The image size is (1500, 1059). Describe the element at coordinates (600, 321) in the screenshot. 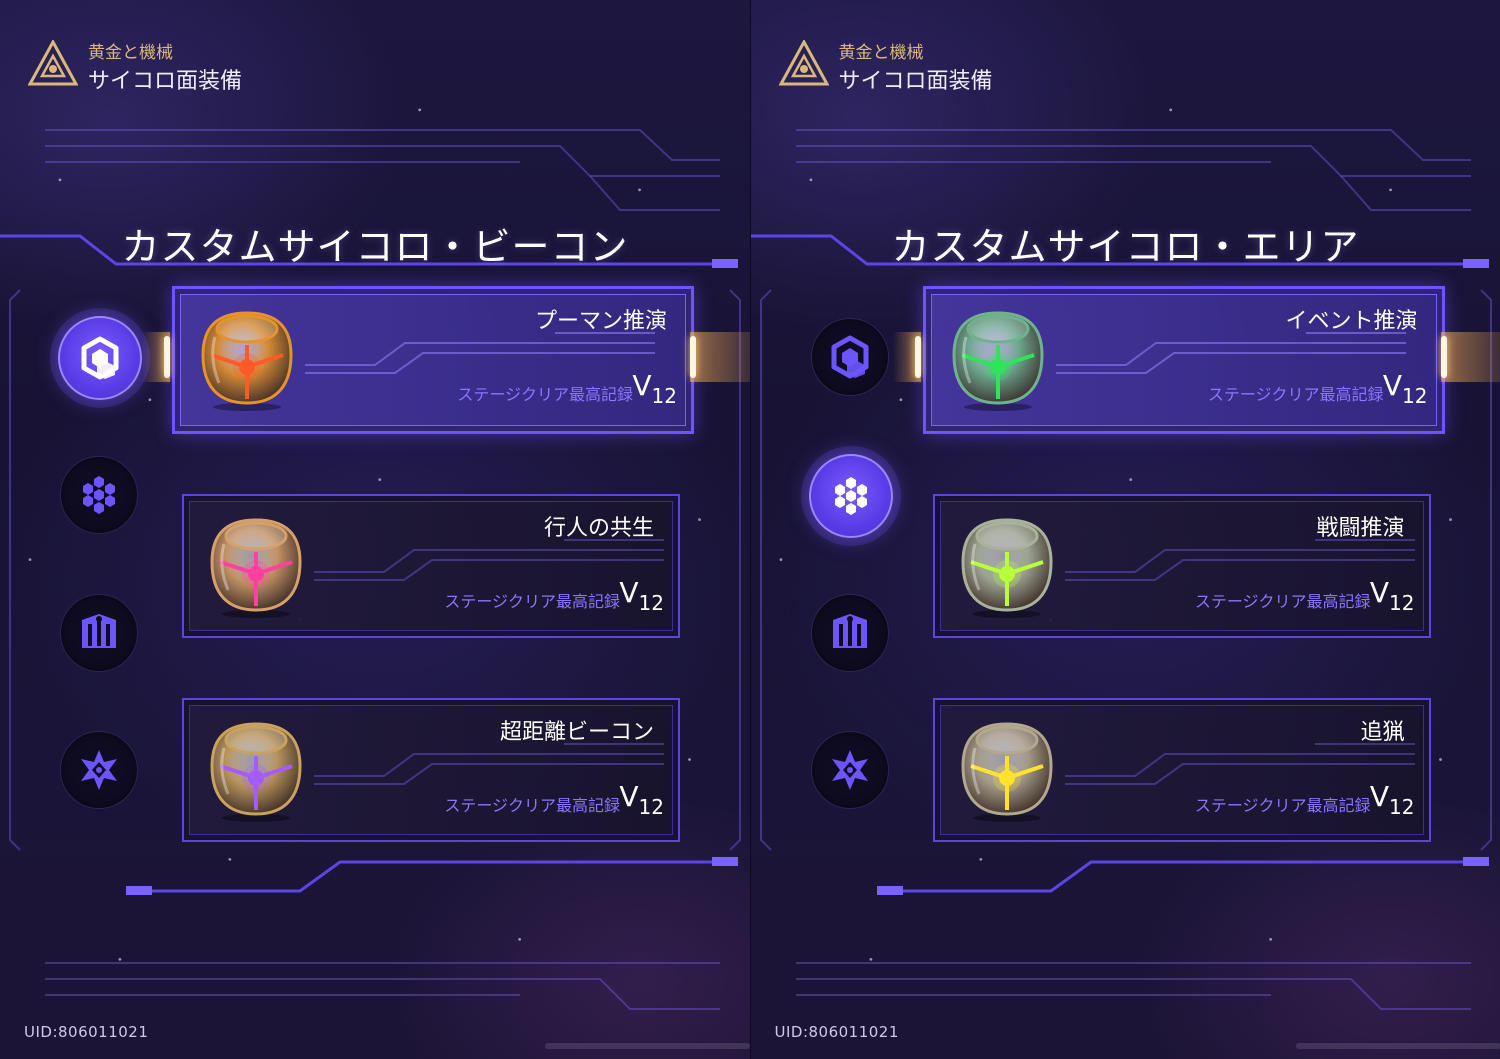

I see `card-name: プーマン推演` at that location.